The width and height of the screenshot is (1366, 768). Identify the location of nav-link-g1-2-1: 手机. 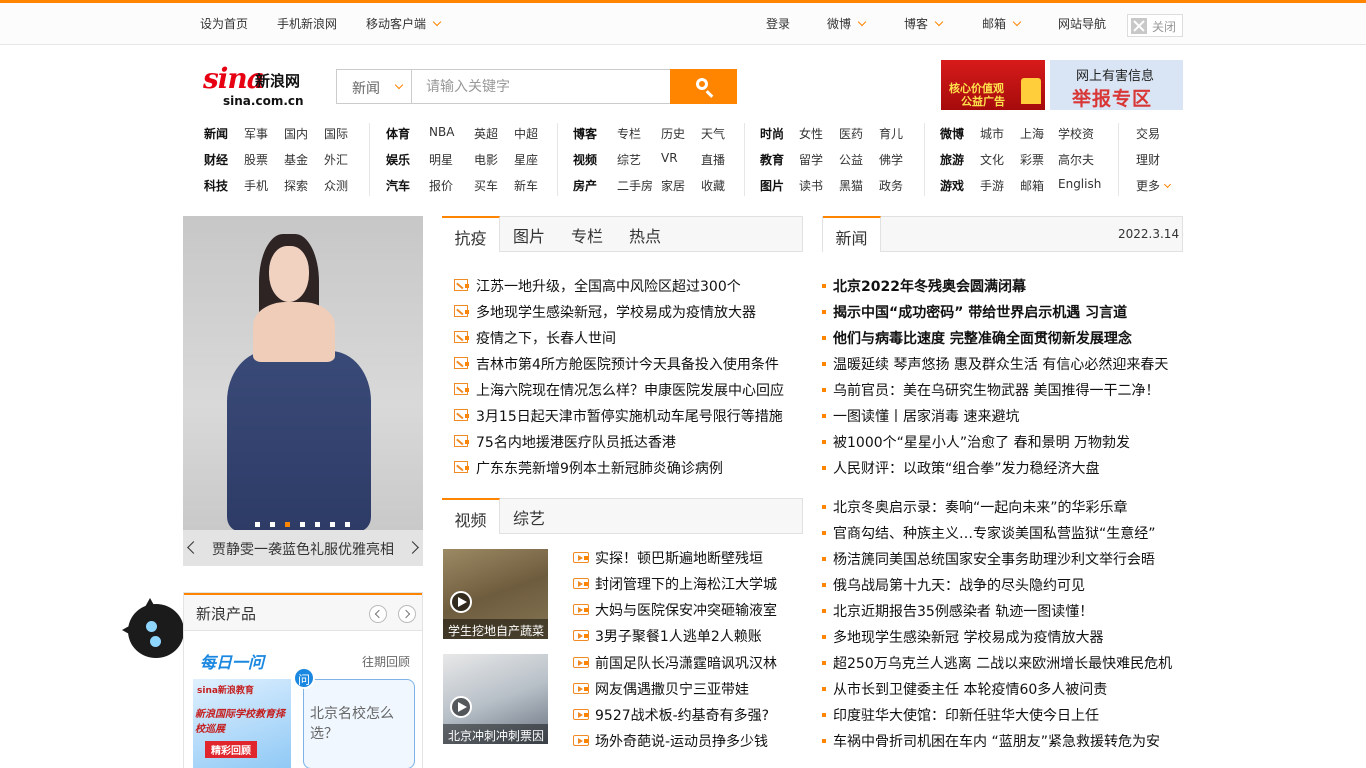
(256, 185).